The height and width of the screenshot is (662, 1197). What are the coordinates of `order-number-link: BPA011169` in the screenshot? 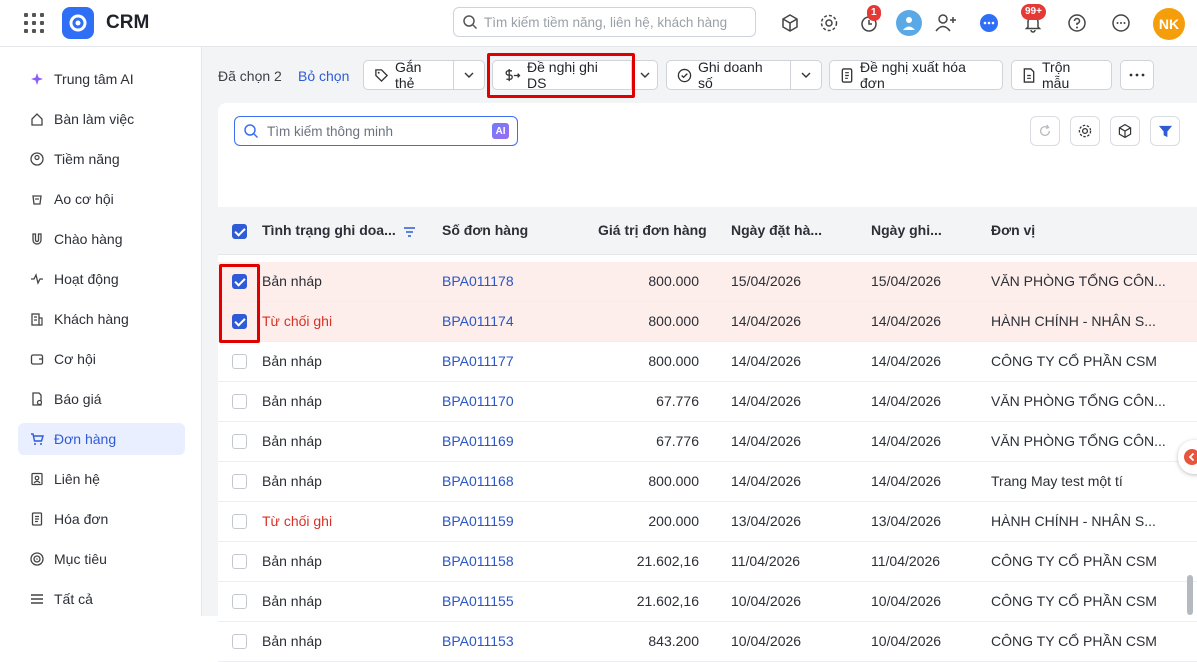 It's located at (478, 441).